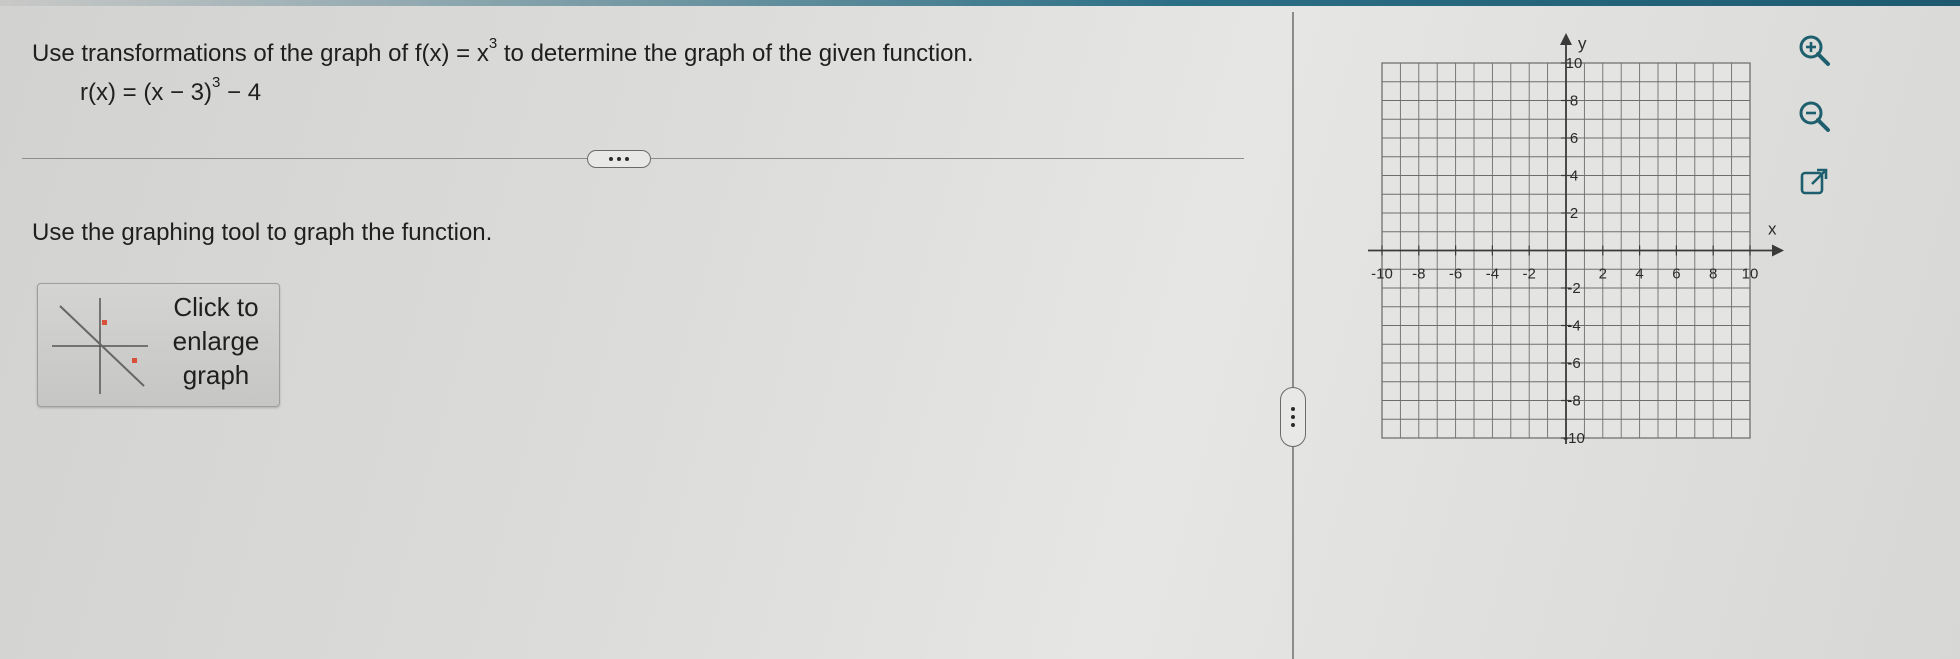 The width and height of the screenshot is (1960, 659). I want to click on x-tick-label: -10, so click(1382, 274).